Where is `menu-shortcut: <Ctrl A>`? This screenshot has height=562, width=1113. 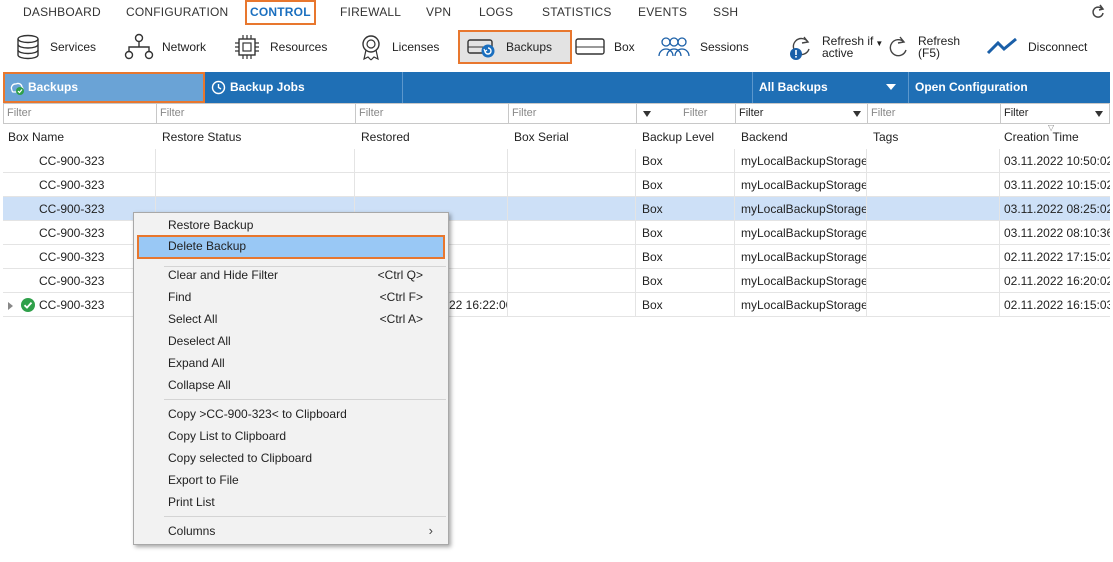
menu-shortcut: <Ctrl A> is located at coordinates (401, 319).